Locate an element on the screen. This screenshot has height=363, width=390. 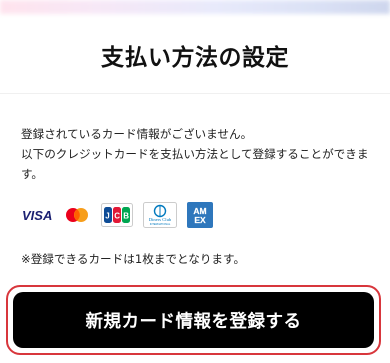
divider is located at coordinates (195, 93).